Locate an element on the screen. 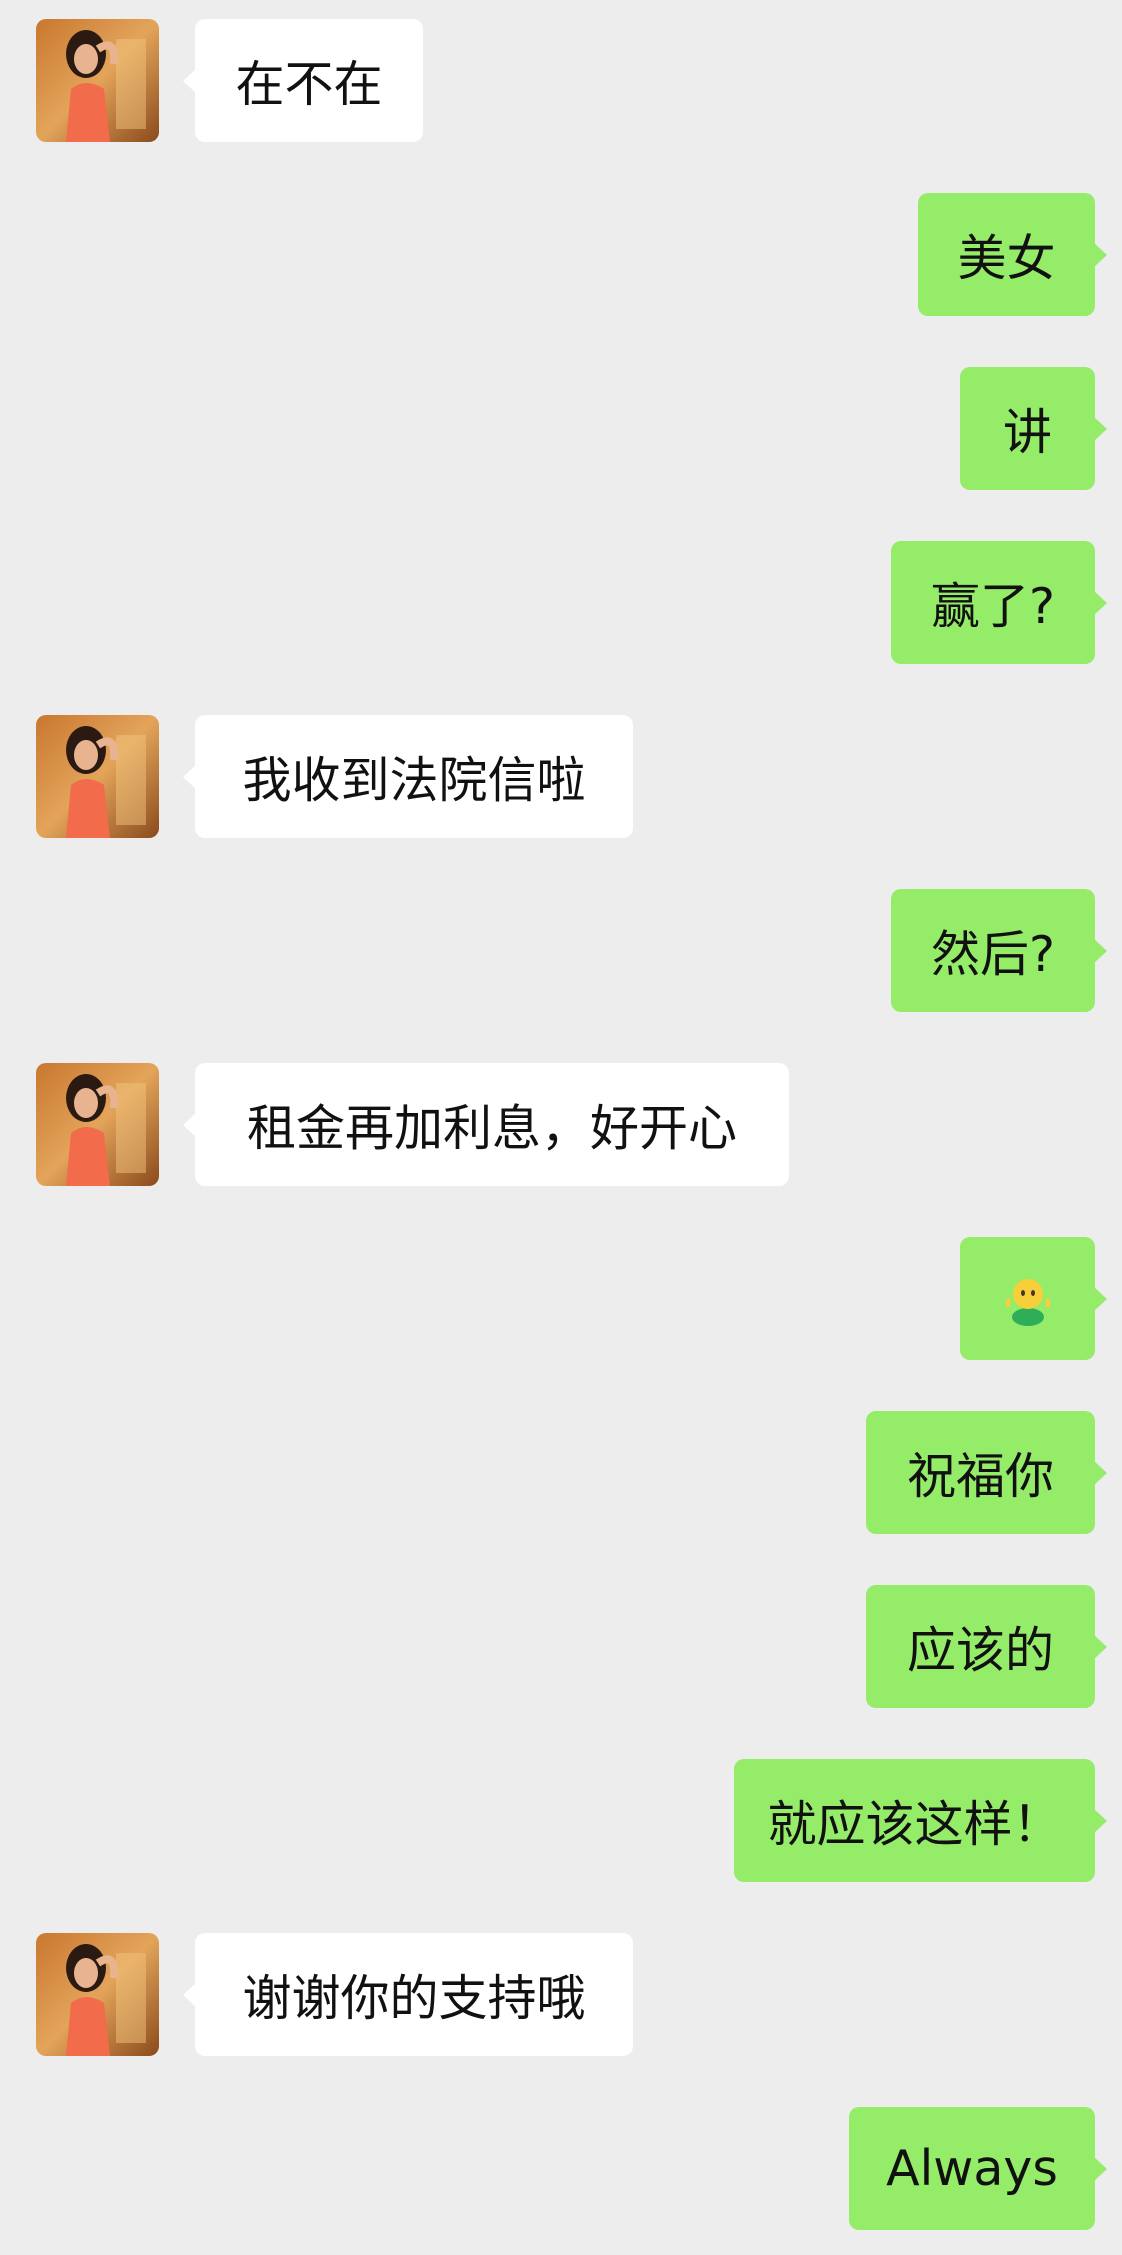 The width and height of the screenshot is (1122, 2255). incoming-message-bubble: 租金再加利息，好开心 is located at coordinates (492, 1124).